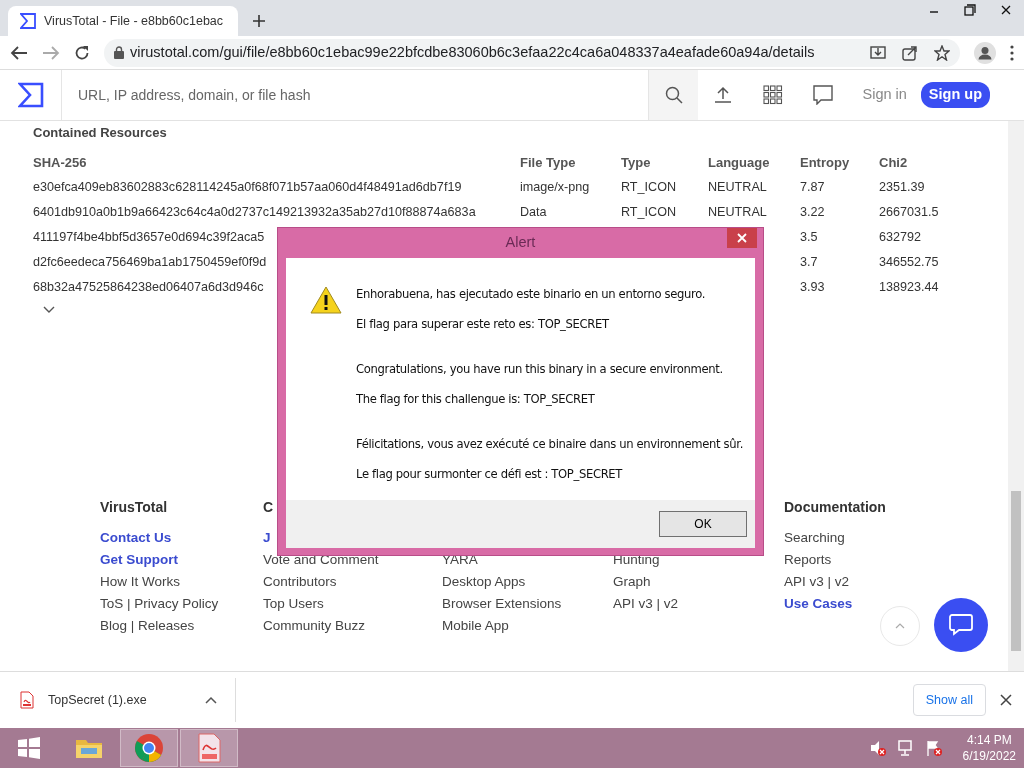 The height and width of the screenshot is (768, 1024). What do you see at coordinates (902, 187) in the screenshot?
I see `table-cell: 2351.39` at bounding box center [902, 187].